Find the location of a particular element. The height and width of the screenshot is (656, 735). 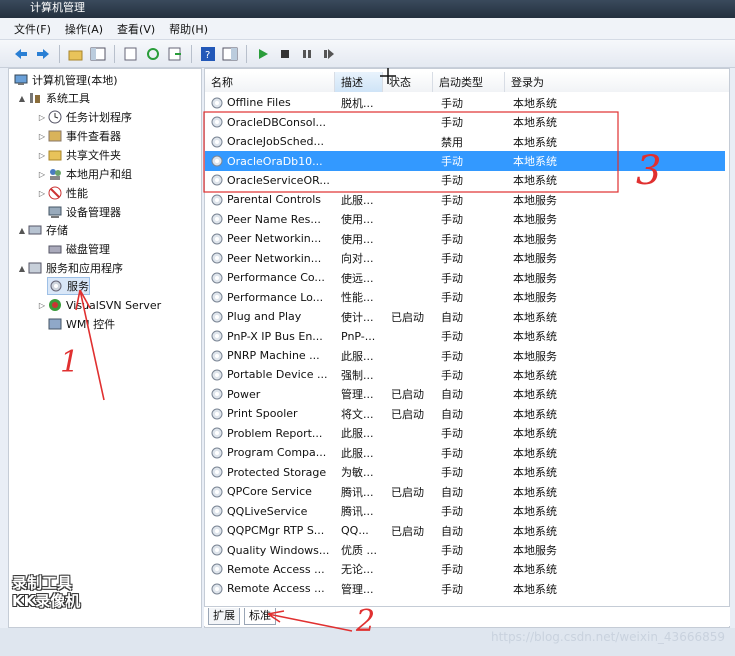

service-row: PnP-X IP Bus En... PnP-... 手动 本地系统 is located at coordinates (465, 335).